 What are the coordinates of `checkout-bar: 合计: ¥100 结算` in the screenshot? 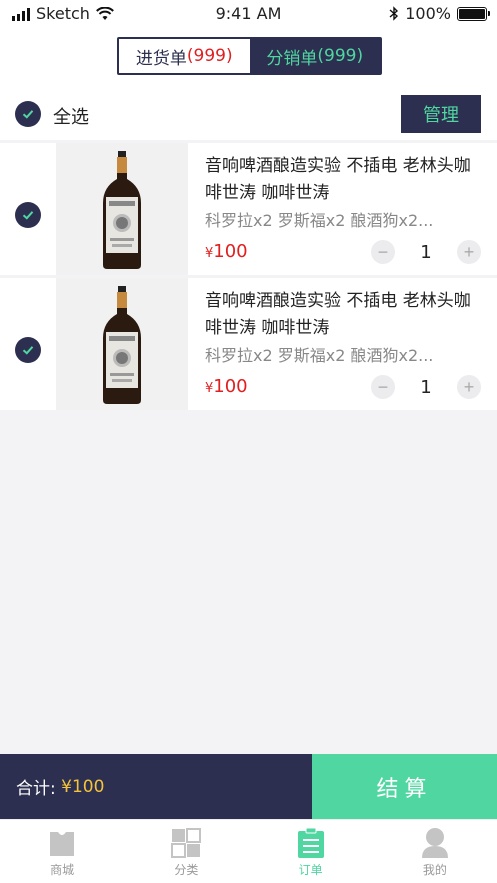 It's located at (248, 786).